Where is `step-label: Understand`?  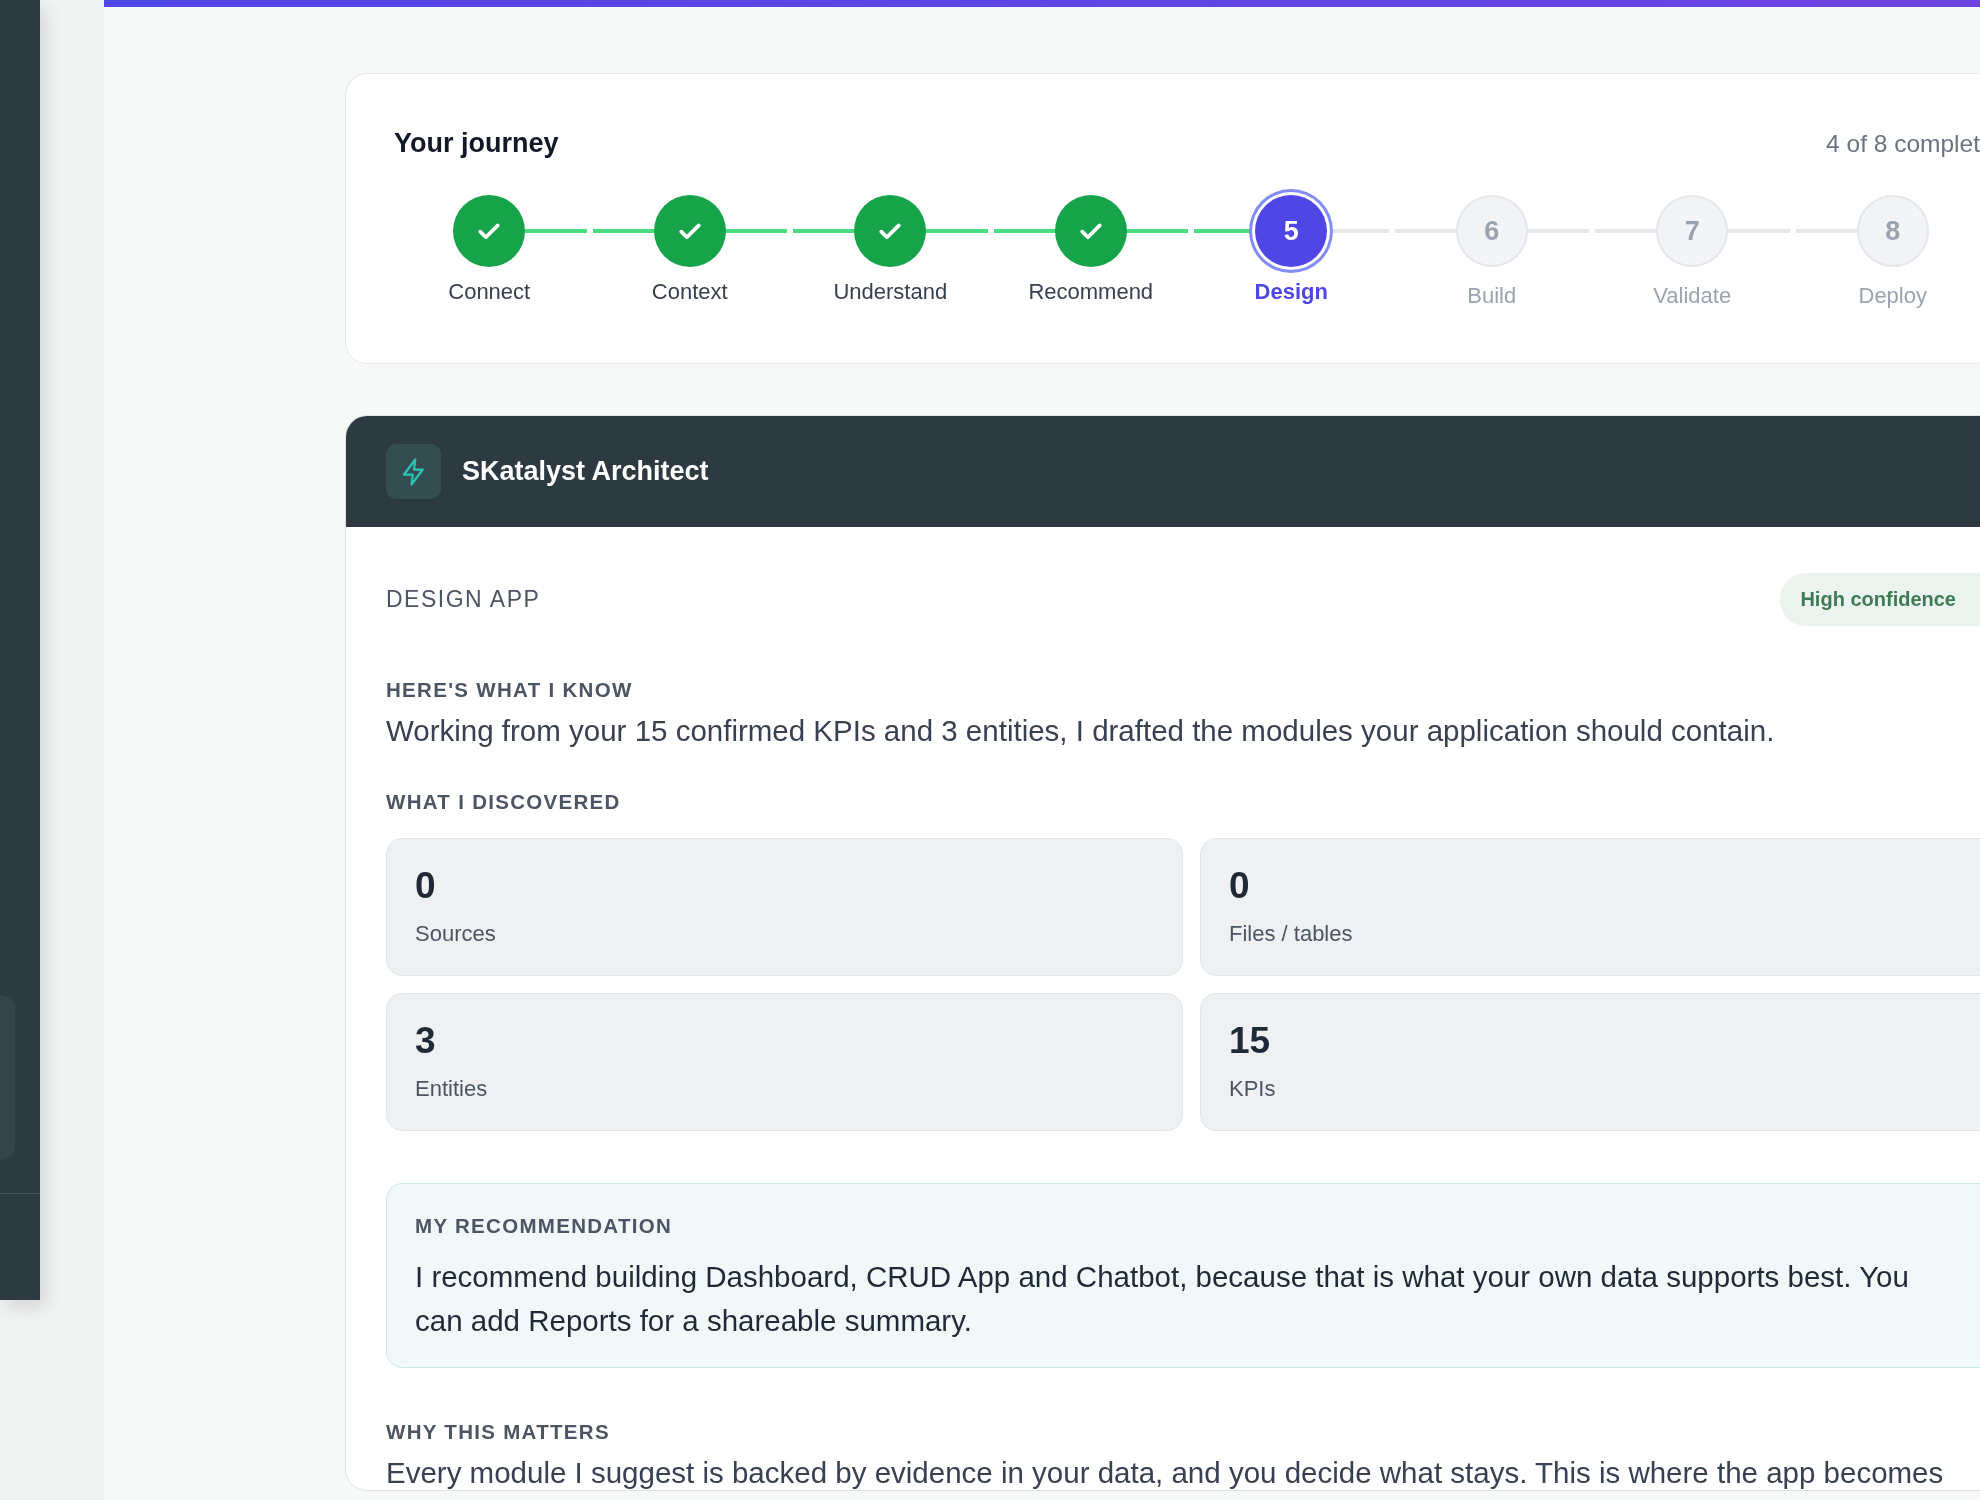 step-label: Understand is located at coordinates (890, 292).